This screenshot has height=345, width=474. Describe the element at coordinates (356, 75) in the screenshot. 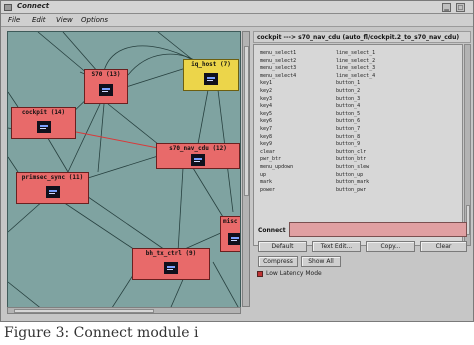

I see `mapping-target: line_select_4` at that location.